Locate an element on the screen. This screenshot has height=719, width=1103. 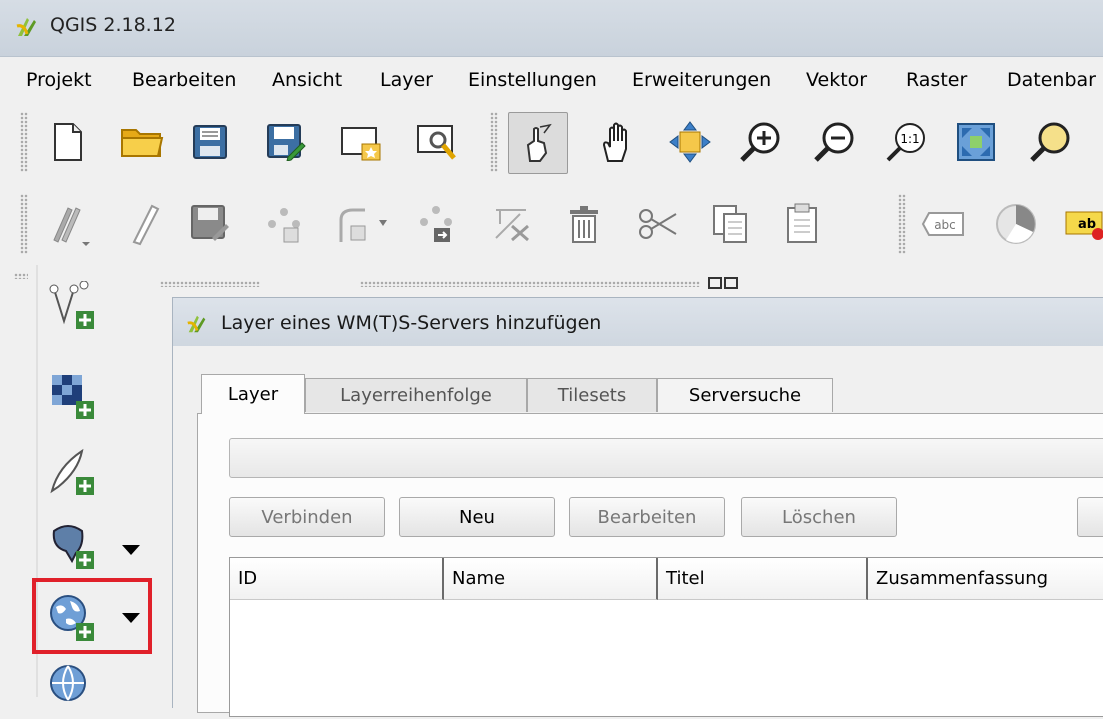
save-as-icon is located at coordinates (286, 142).